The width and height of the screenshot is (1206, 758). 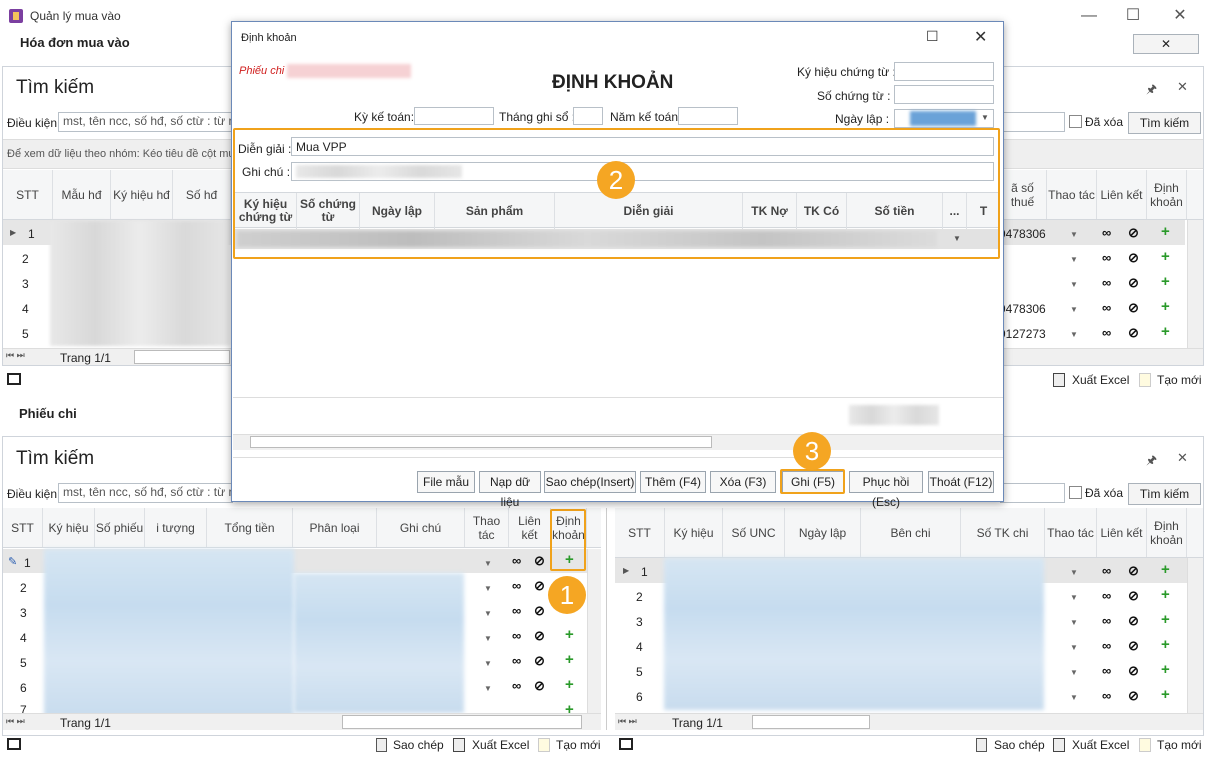 What do you see at coordinates (1019, 745) in the screenshot?
I see `right-copy-button: Sao chép` at bounding box center [1019, 745].